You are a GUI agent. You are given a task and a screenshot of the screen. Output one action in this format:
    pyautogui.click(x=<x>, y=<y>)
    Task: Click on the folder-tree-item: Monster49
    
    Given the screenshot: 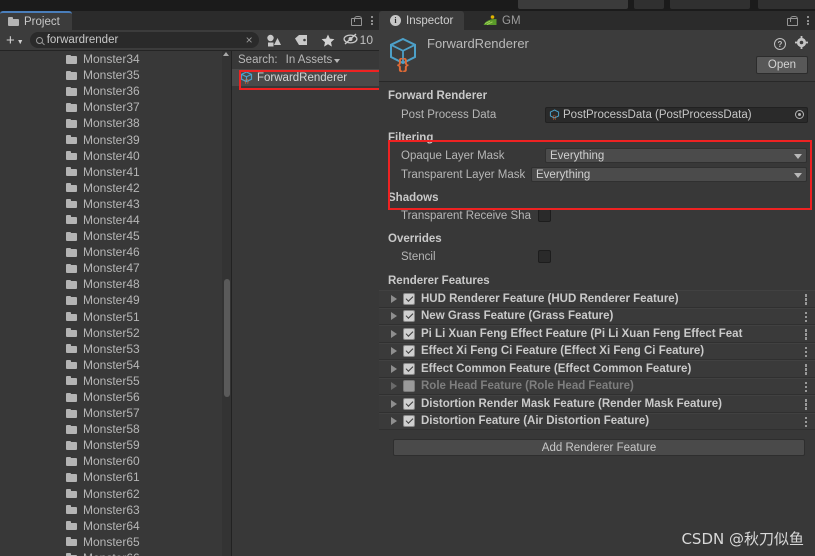 What is the action you would take?
    pyautogui.click(x=111, y=300)
    